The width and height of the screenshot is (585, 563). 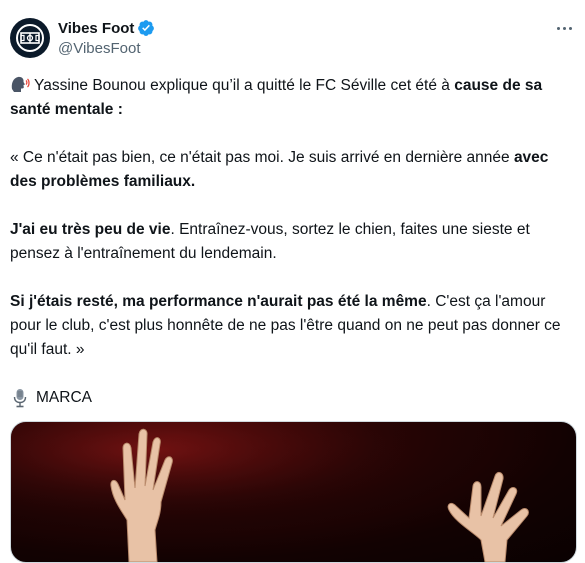 What do you see at coordinates (90, 229) in the screenshot?
I see `p3-text-a: J'ai eu très peu de vie` at bounding box center [90, 229].